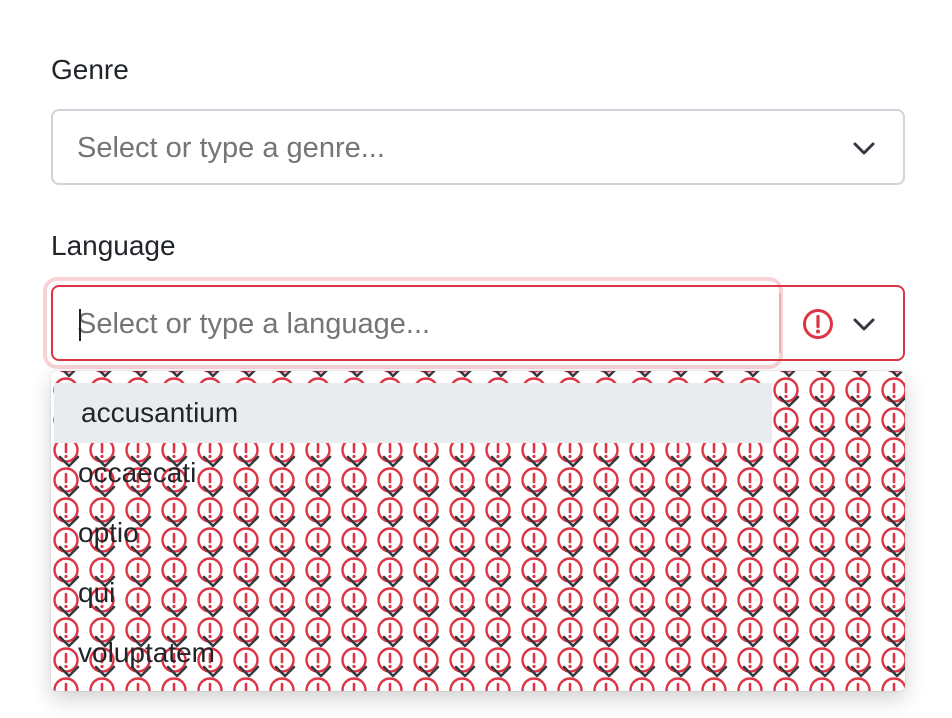  Describe the element at coordinates (113, 245) in the screenshot. I see `language-label: Language` at that location.